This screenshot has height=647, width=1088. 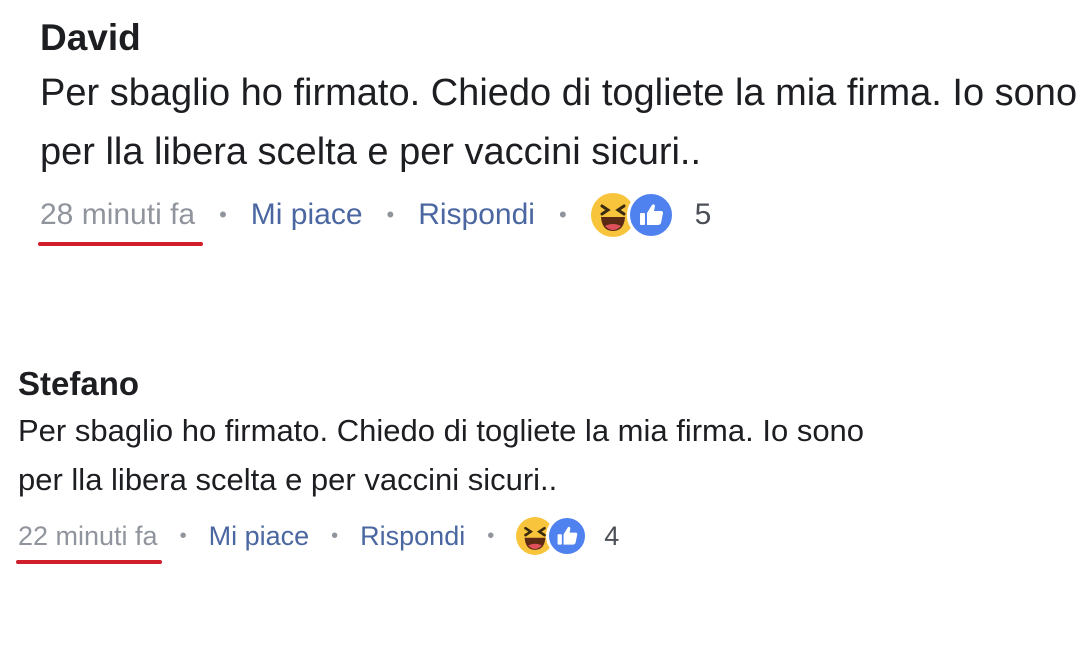 I want to click on reactions-summary: 4, so click(x=567, y=536).